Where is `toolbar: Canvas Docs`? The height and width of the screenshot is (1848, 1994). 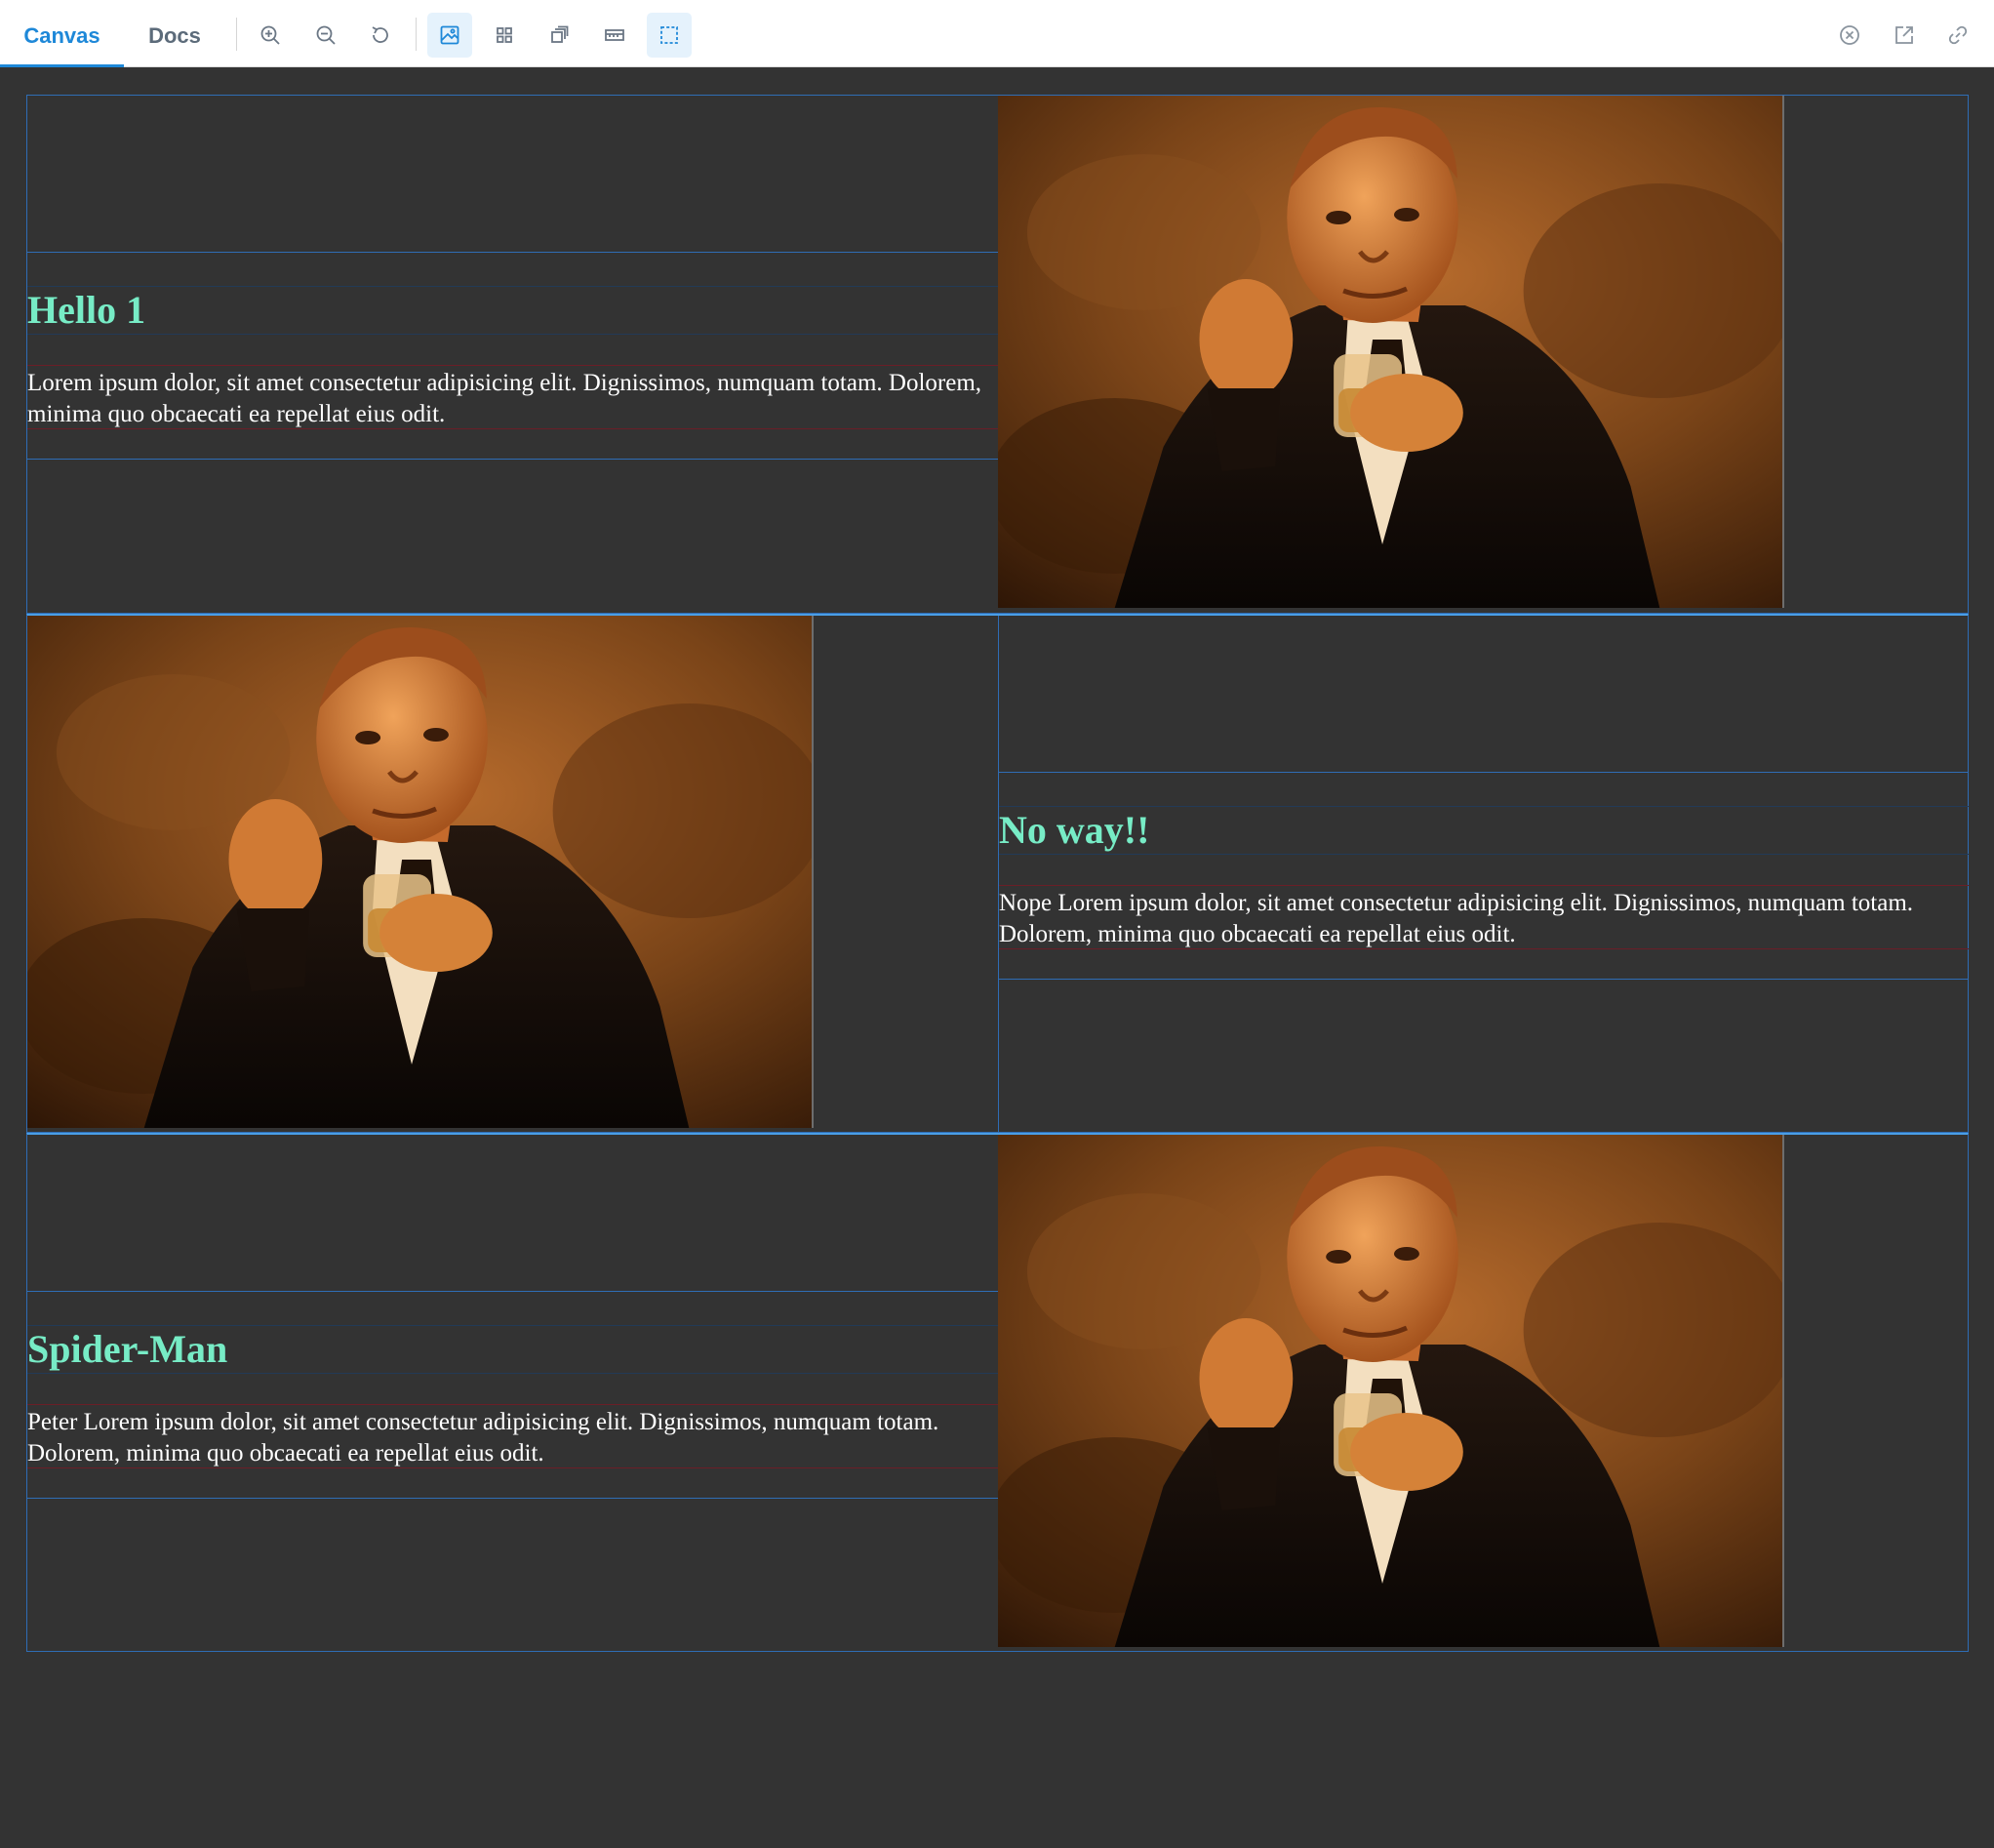 toolbar: Canvas Docs is located at coordinates (997, 34).